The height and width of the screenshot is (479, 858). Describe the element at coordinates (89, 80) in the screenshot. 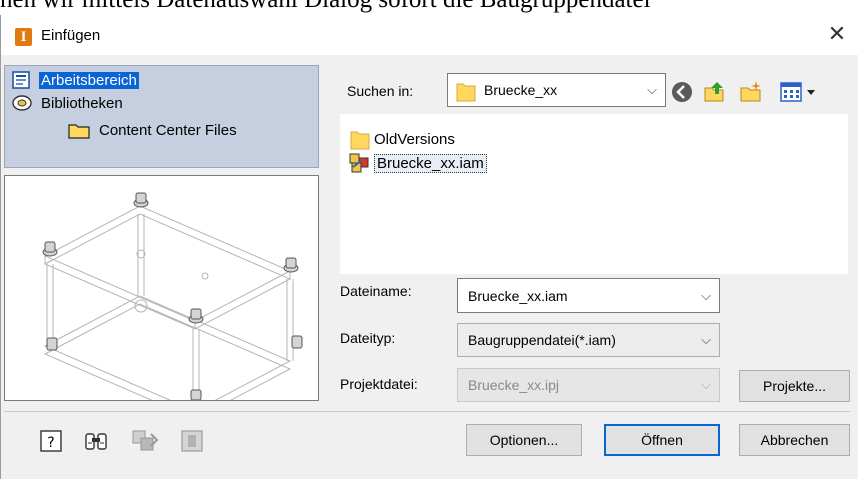

I see `location-label: Arbeitsbereich` at that location.